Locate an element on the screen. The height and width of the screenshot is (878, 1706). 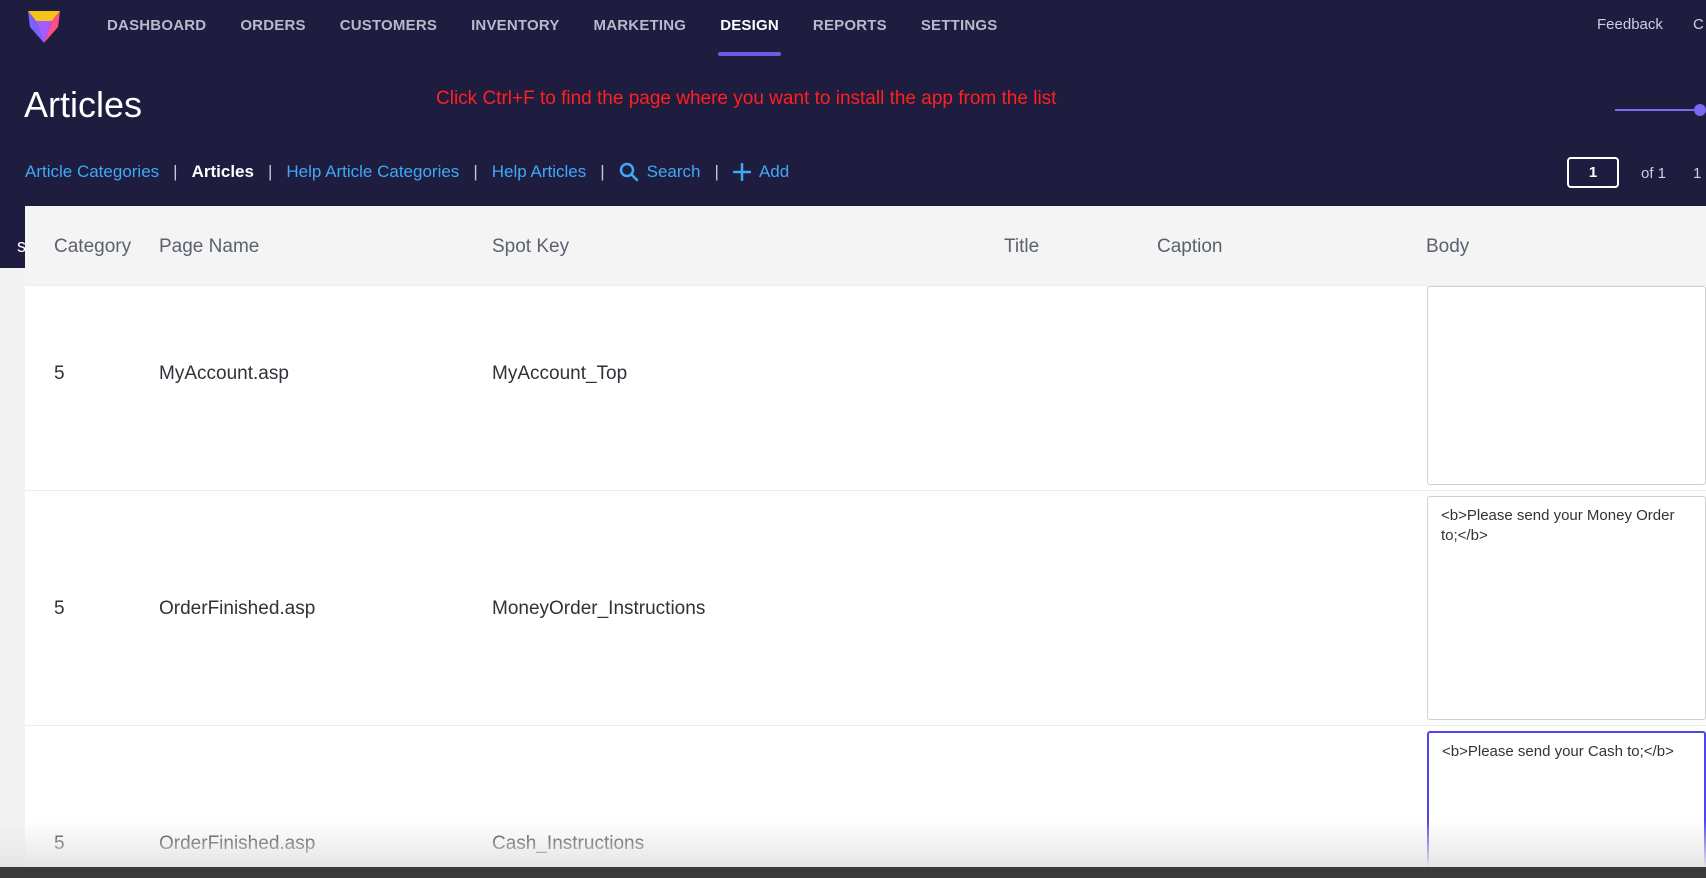
header-body: Body is located at coordinates (1447, 247).